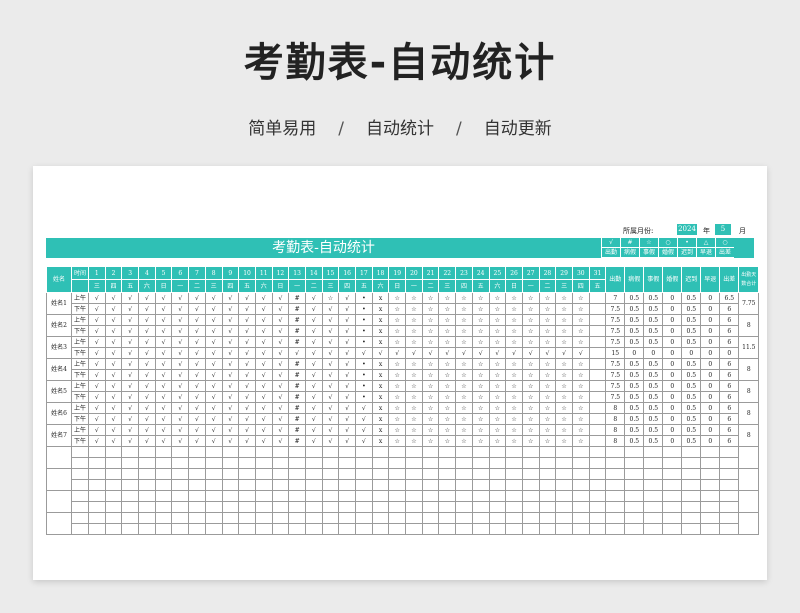 This screenshot has width=800, height=613. Describe the element at coordinates (687, 229) in the screenshot. I see `year-field: 2024` at that location.